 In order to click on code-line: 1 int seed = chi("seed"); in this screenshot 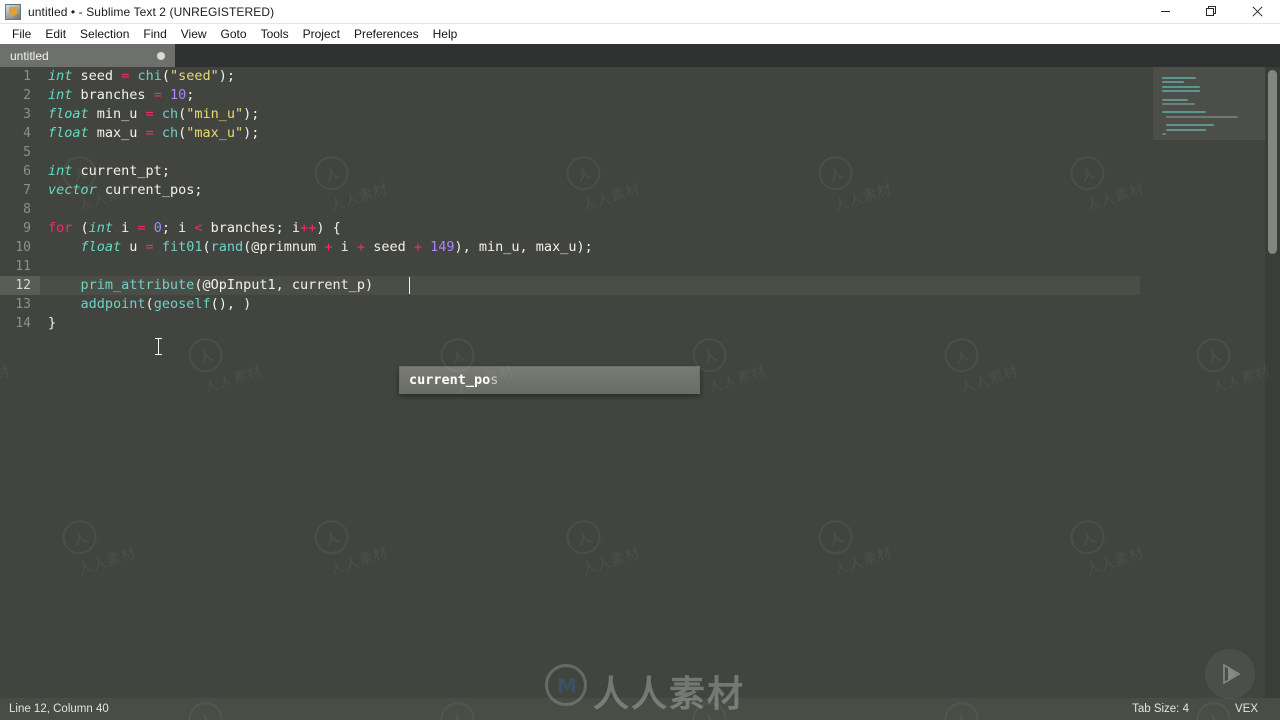, I will do `click(570, 76)`.